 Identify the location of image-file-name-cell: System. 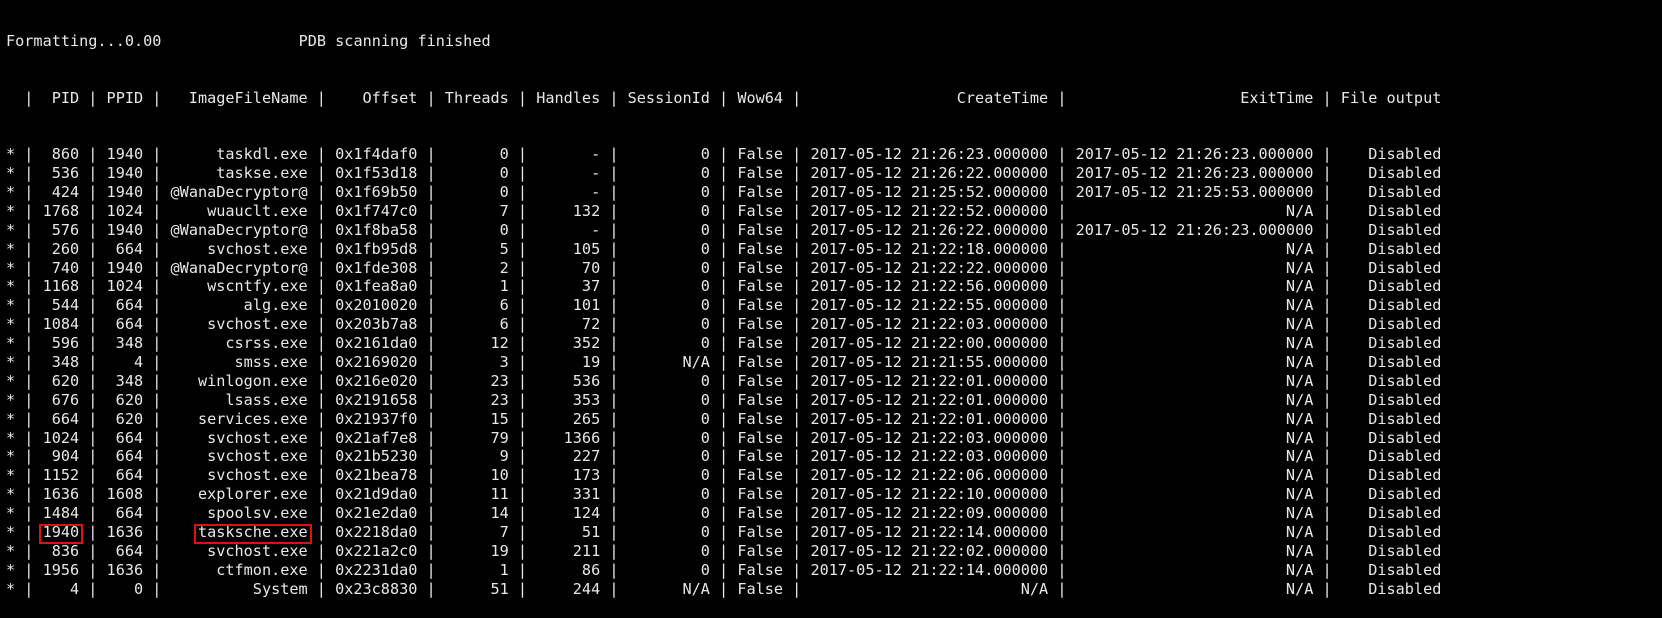
(280, 588).